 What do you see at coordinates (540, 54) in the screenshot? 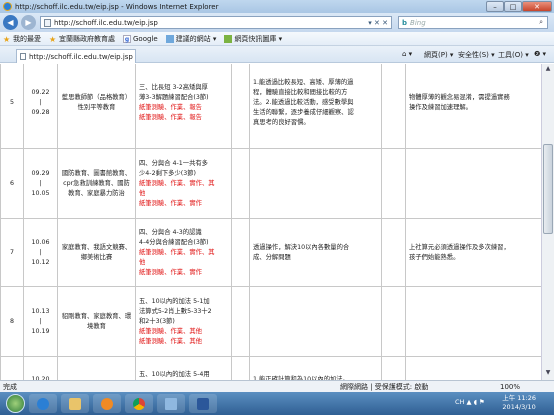
I see `help-menu: ❷ ▾` at bounding box center [540, 54].